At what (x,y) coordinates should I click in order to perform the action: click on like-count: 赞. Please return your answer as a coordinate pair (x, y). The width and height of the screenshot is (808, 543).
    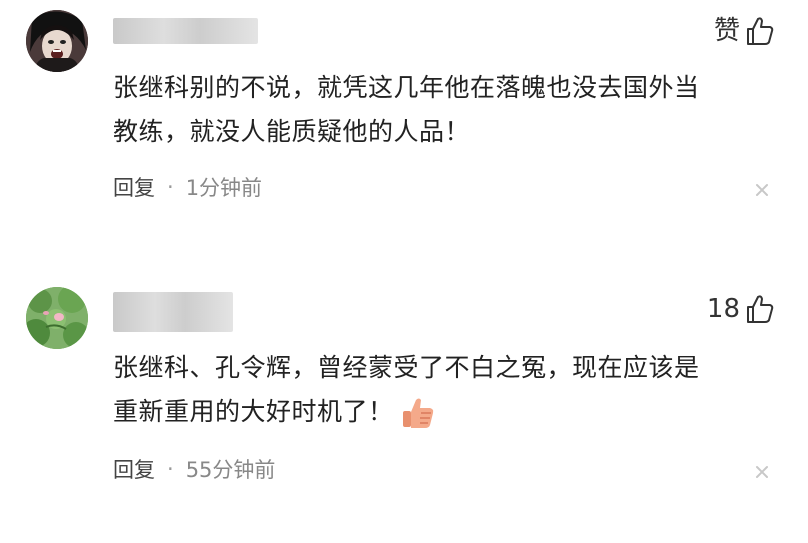
    Looking at the image, I should click on (726, 31).